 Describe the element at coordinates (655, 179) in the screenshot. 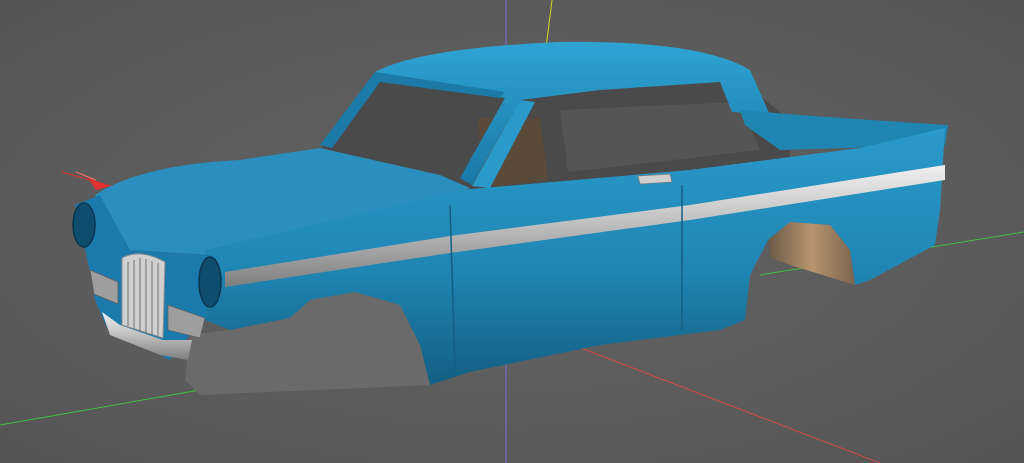

I see `door-handle` at that location.